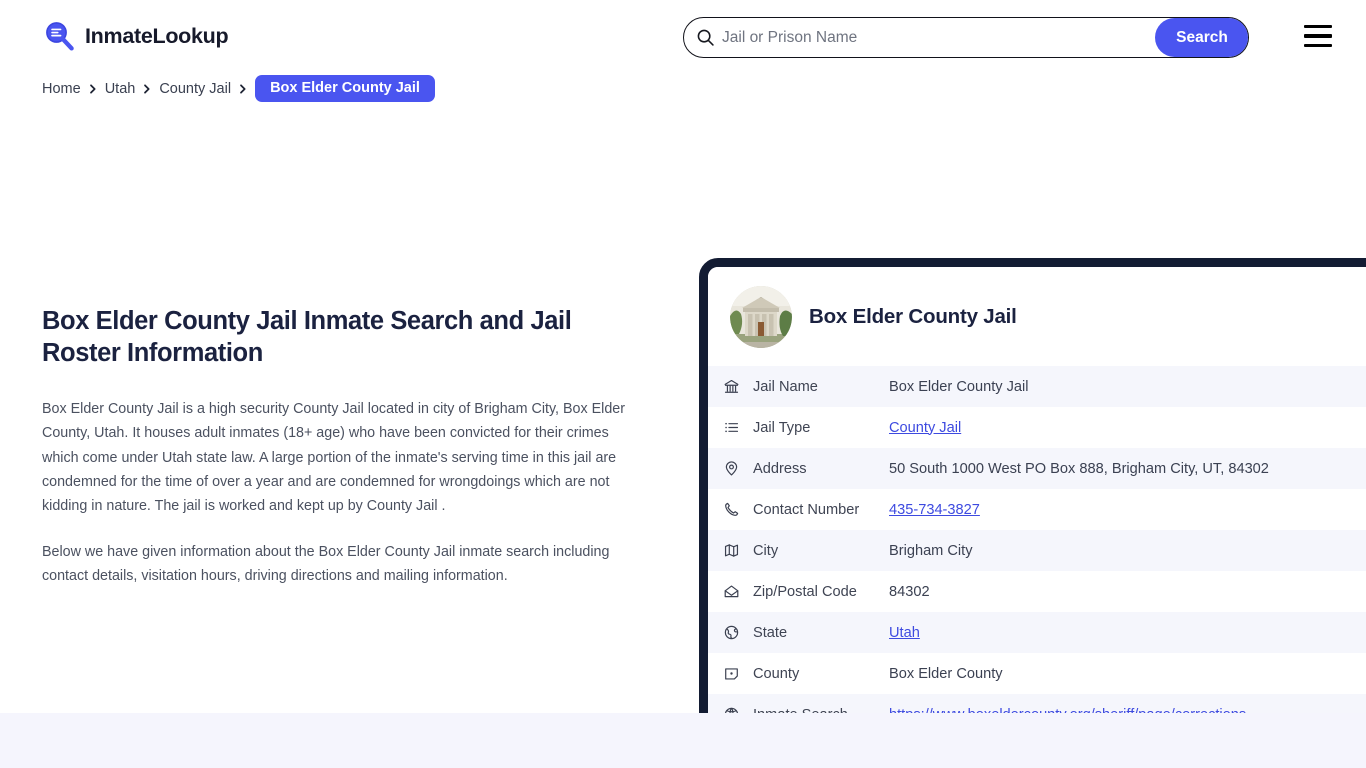 The height and width of the screenshot is (768, 1366). I want to click on lower-section-band, so click(683, 740).